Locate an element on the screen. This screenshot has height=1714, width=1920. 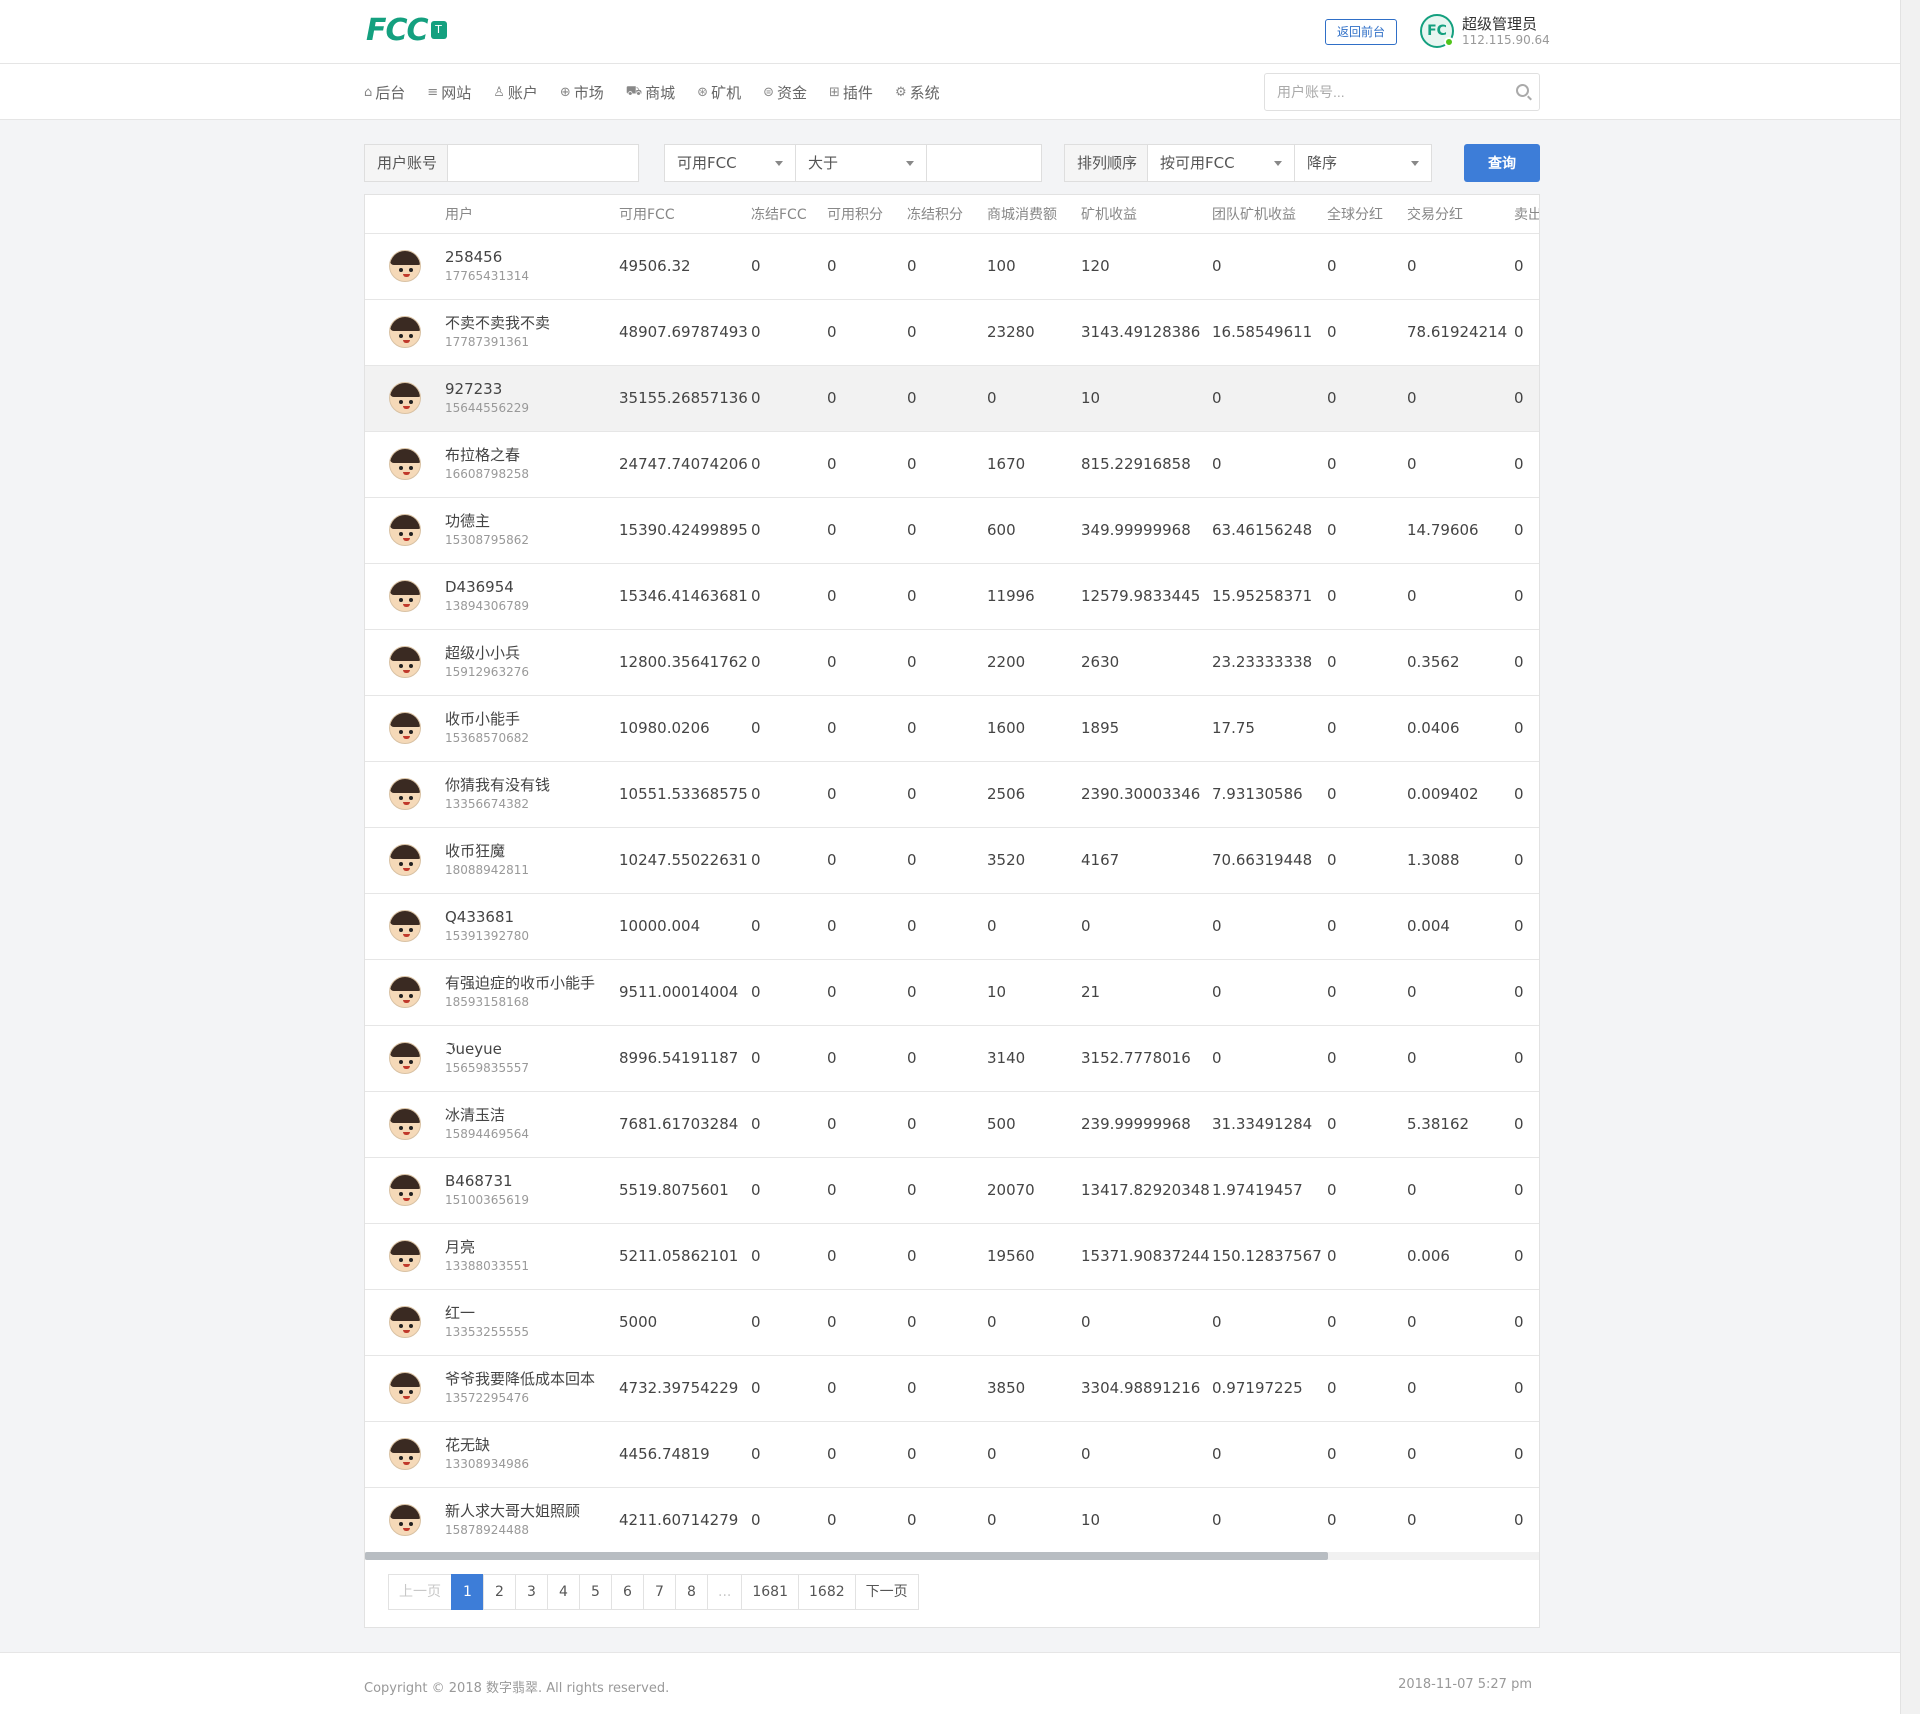
nav-item-7: ⊞ 插件 is located at coordinates (851, 92).